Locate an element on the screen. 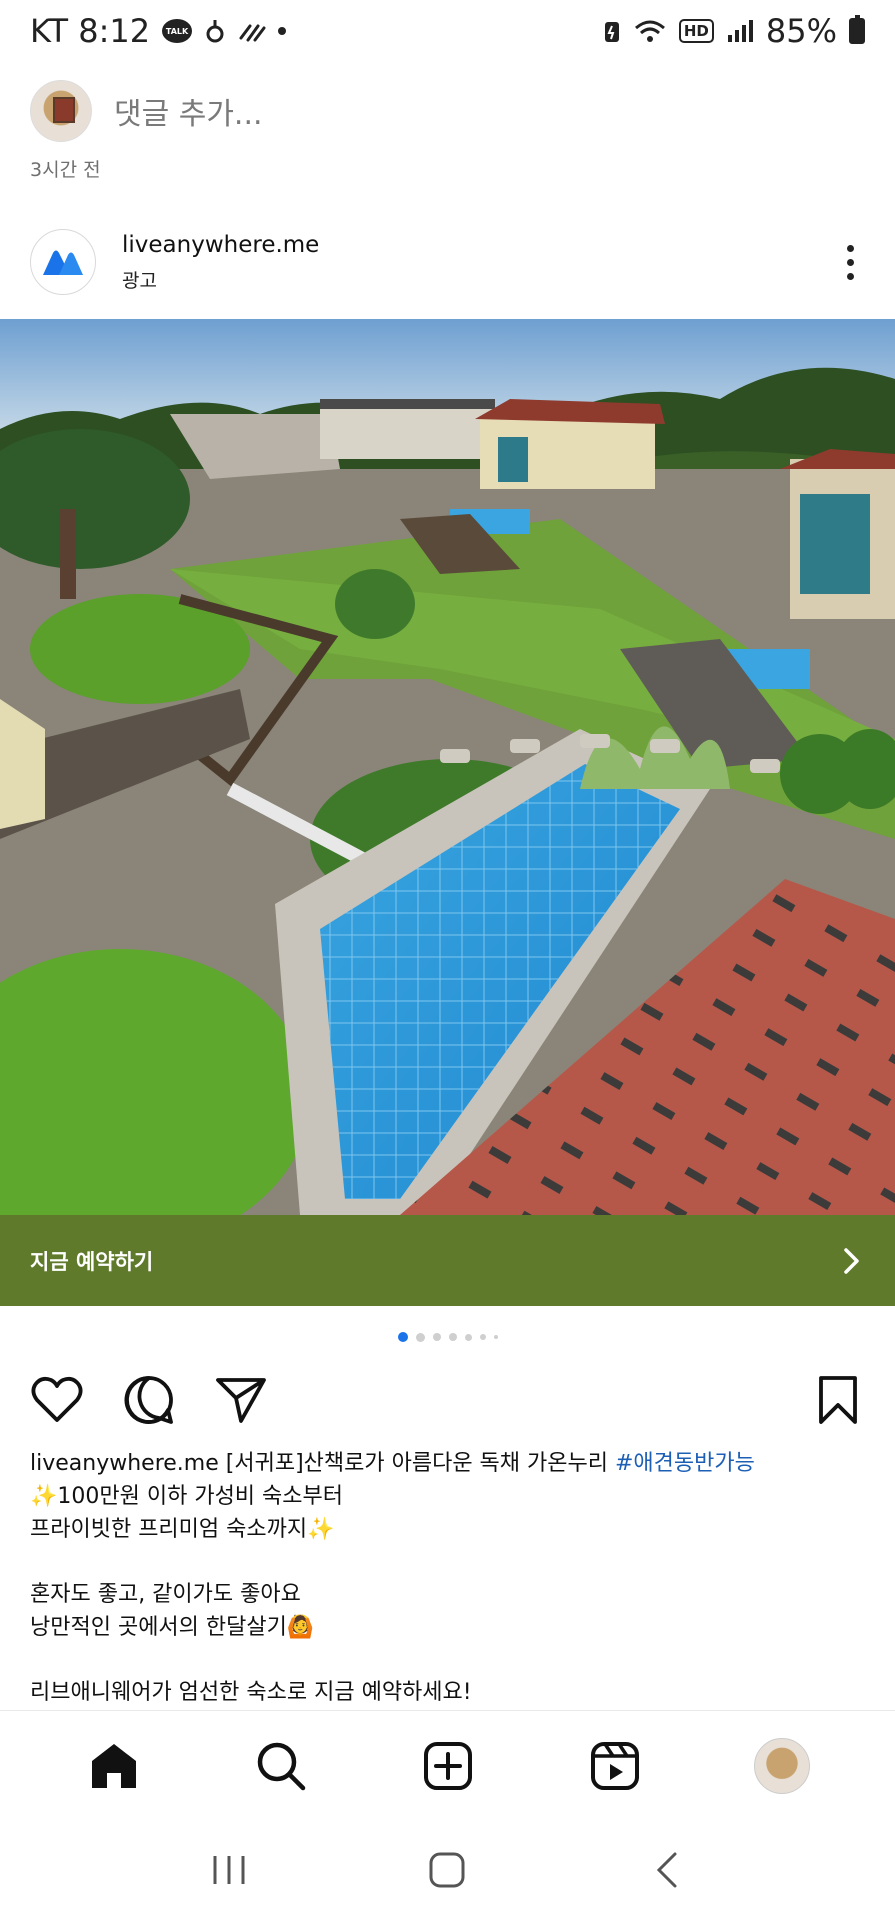  sync-icon is located at coordinates (252, 31).